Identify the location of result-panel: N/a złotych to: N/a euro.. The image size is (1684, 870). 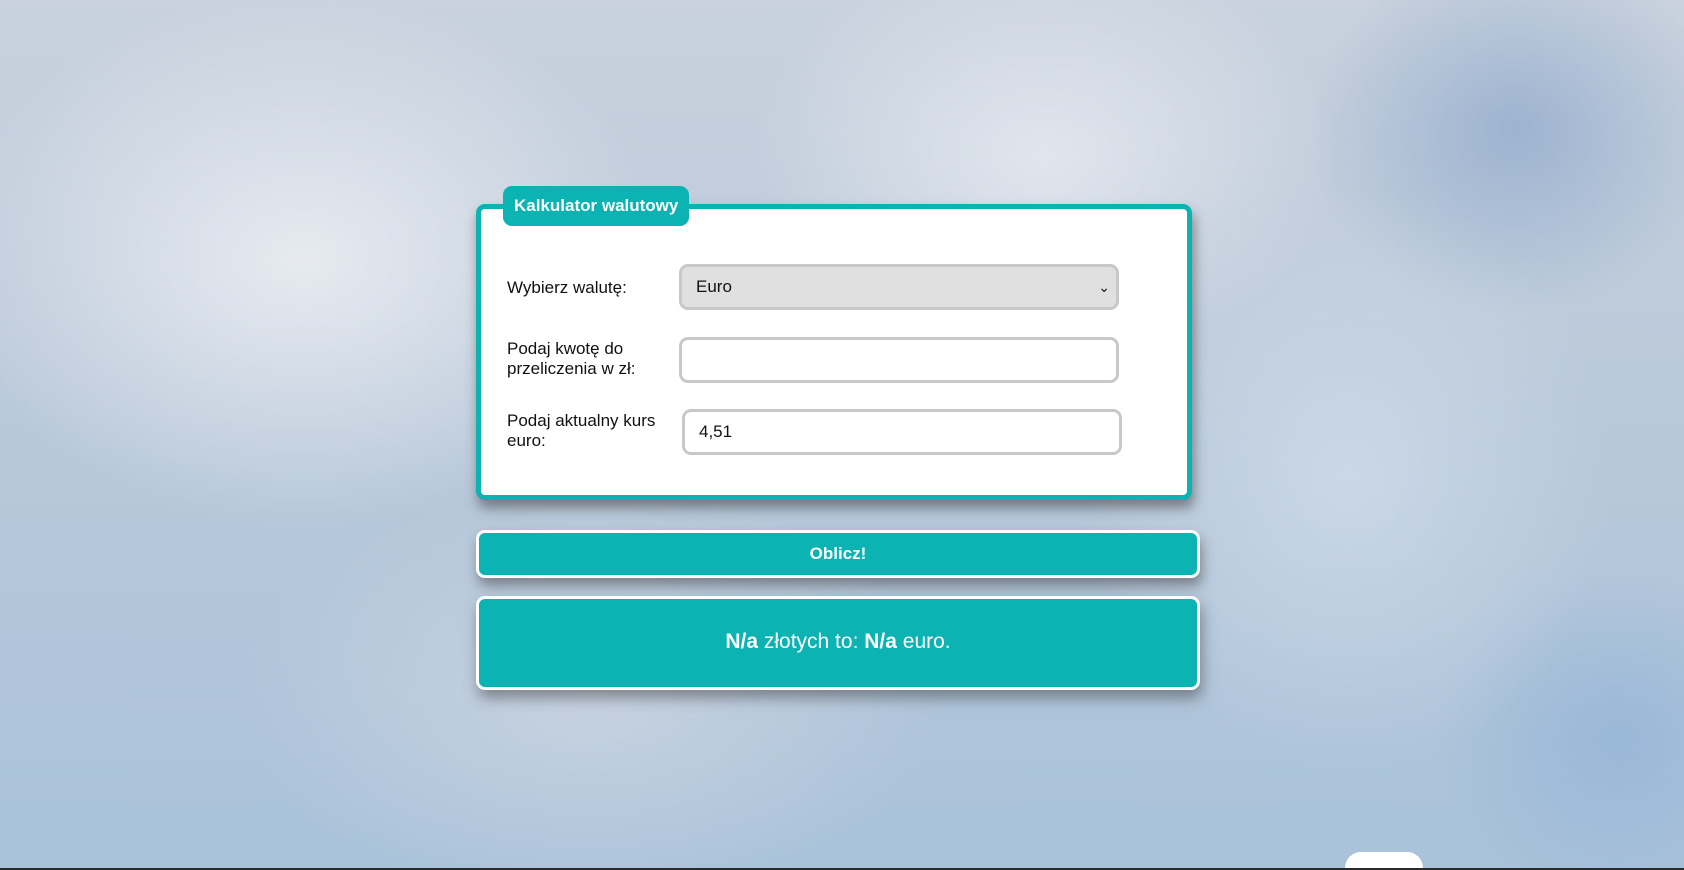
(838, 643).